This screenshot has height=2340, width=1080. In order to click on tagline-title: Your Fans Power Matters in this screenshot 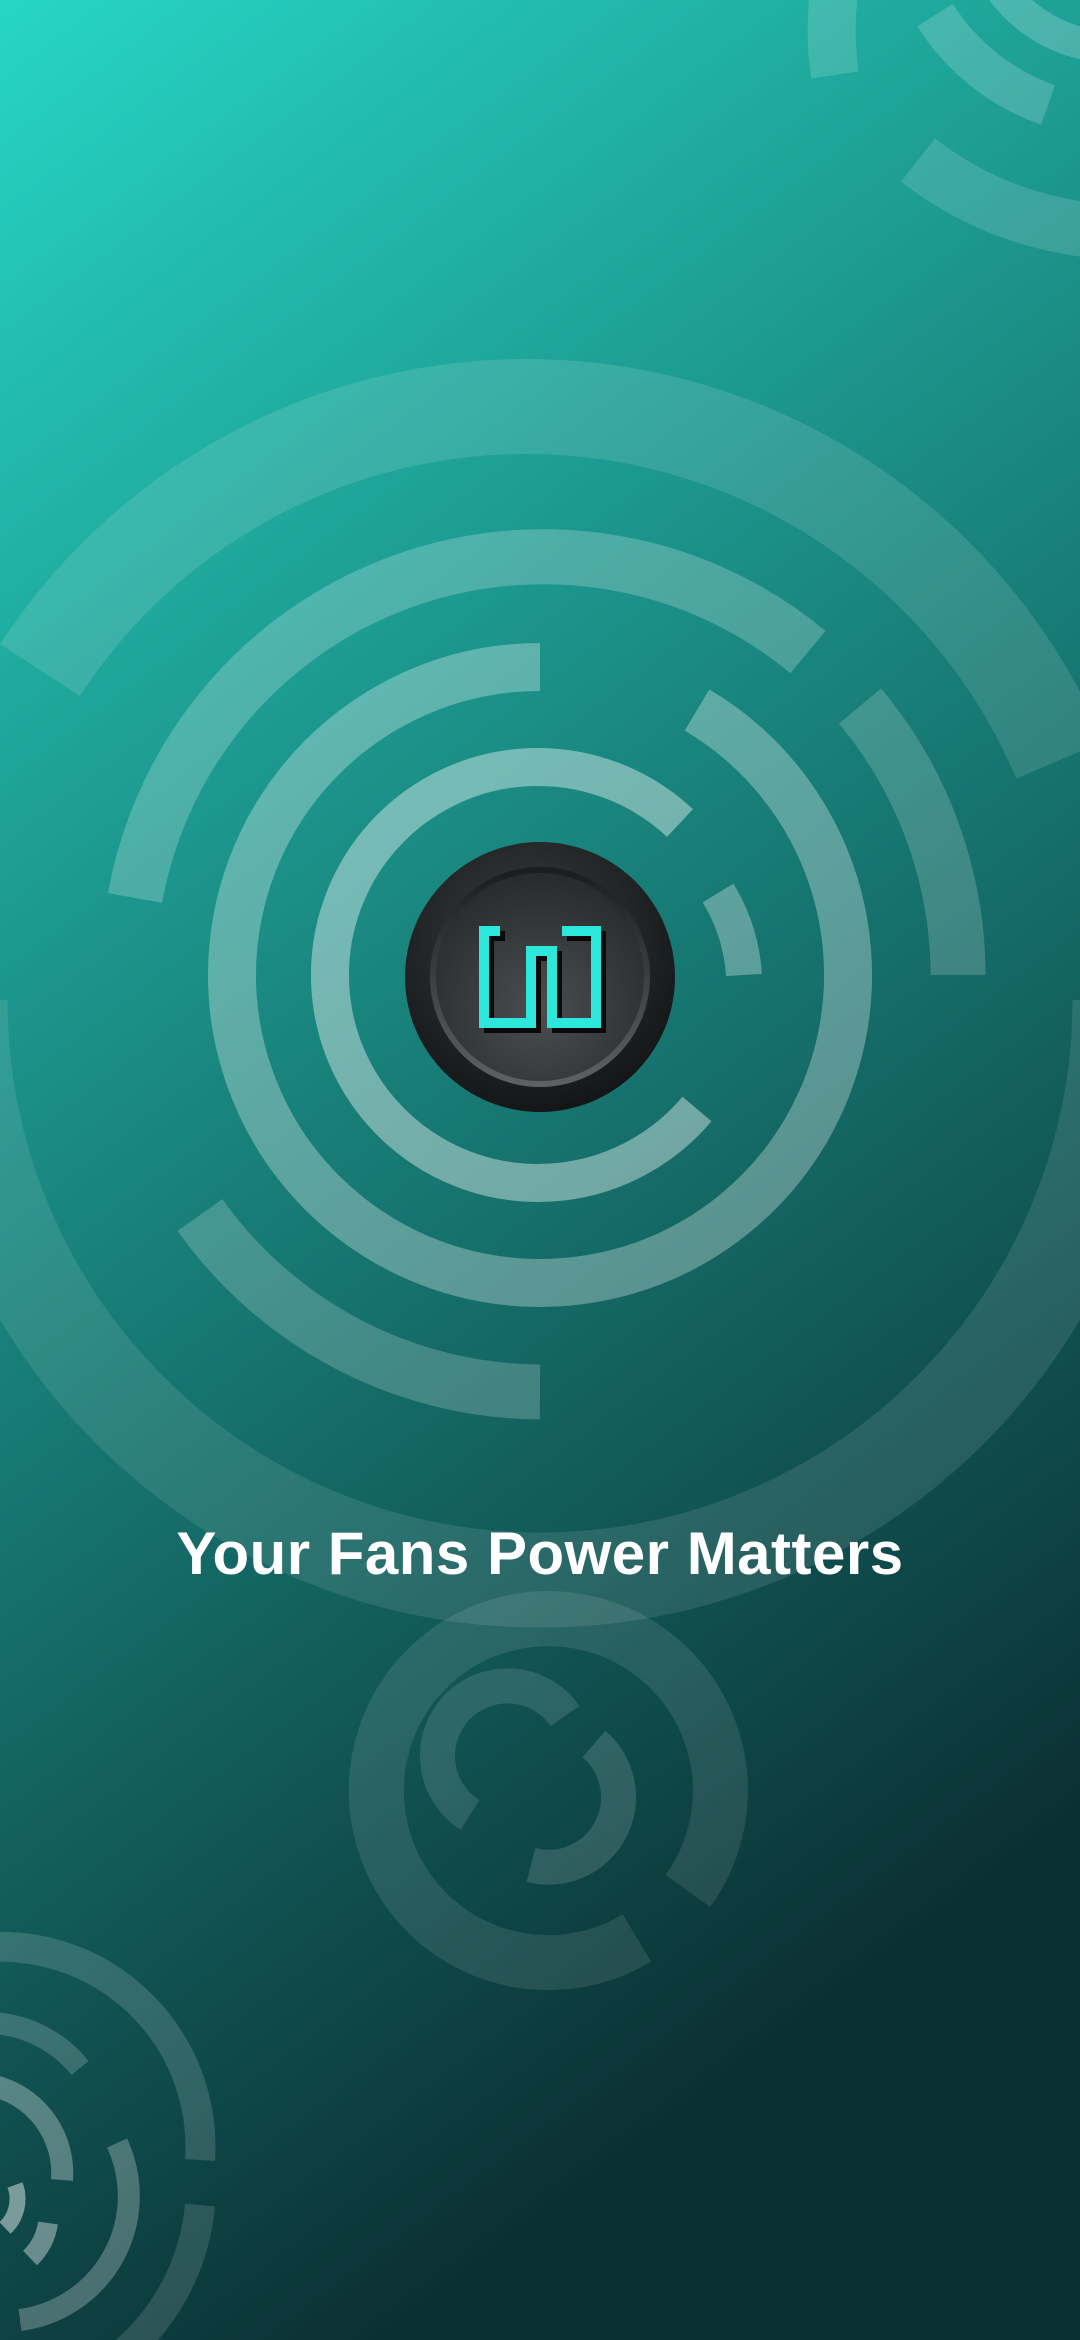, I will do `click(540, 1553)`.